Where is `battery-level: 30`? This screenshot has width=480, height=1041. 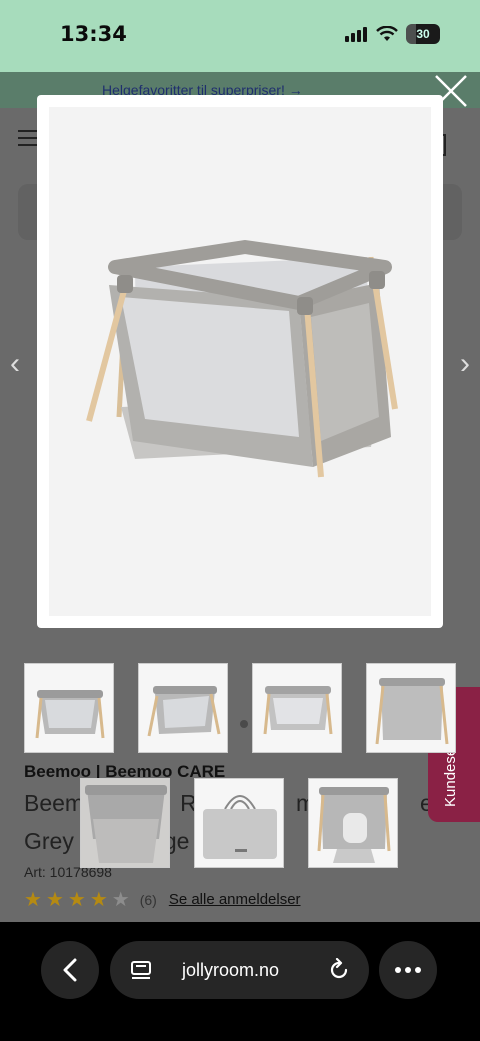 battery-level: 30 is located at coordinates (423, 34).